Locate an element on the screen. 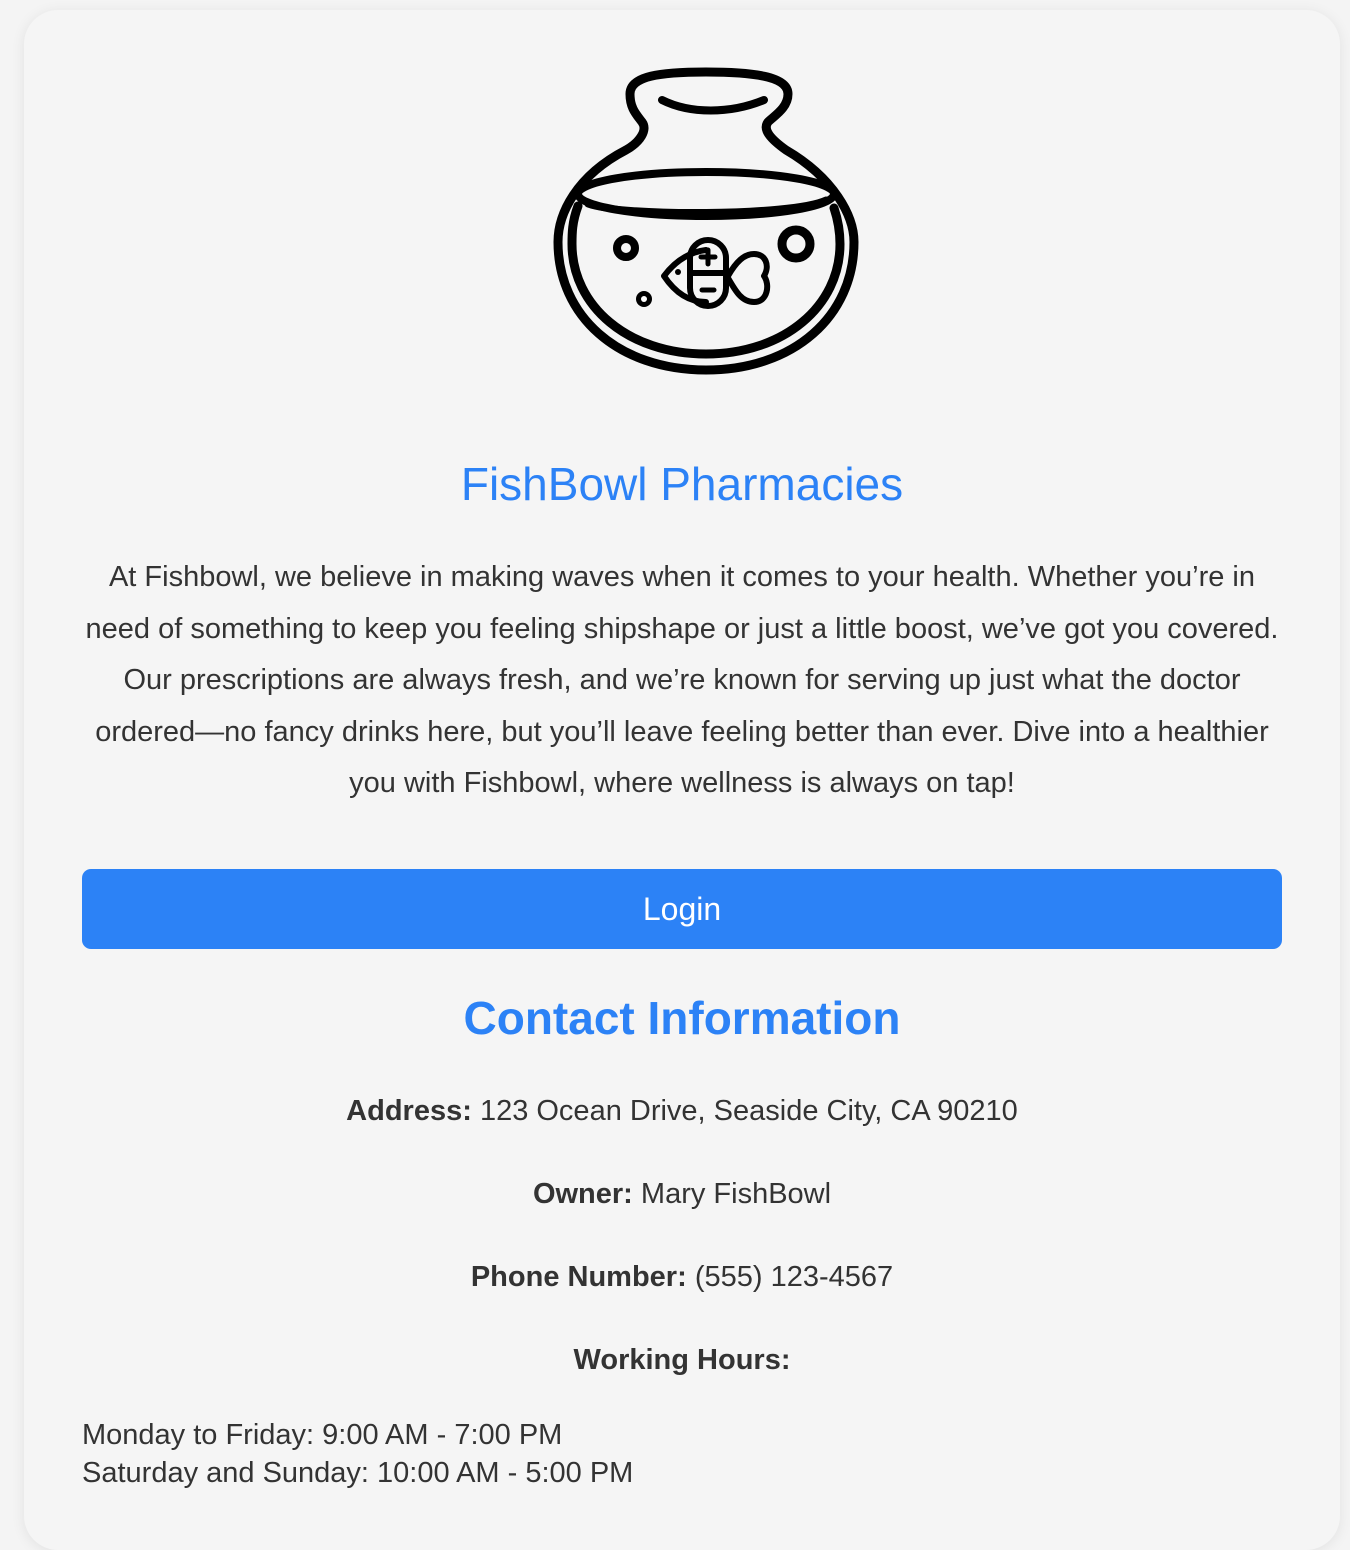 This screenshot has width=1350, height=1550. owner-line: Owner: Mary FishBowl is located at coordinates (682, 1194).